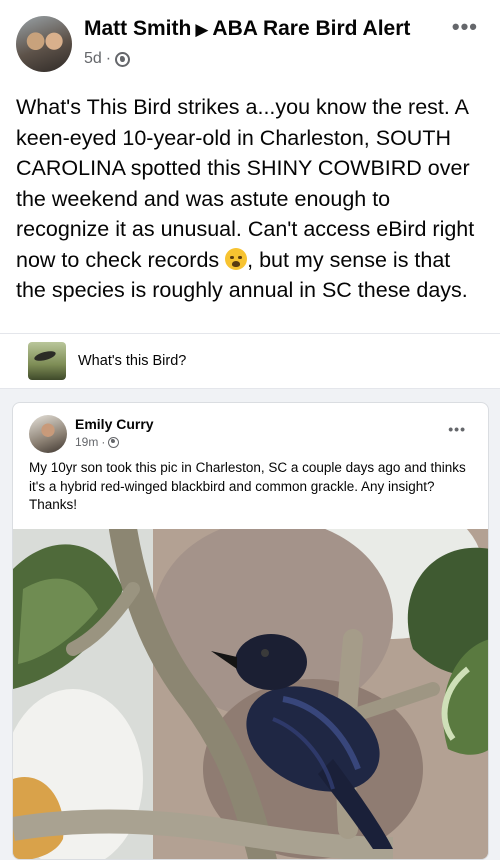 The image size is (500, 860). Describe the element at coordinates (47, 361) in the screenshot. I see `group-thumbnail` at that location.